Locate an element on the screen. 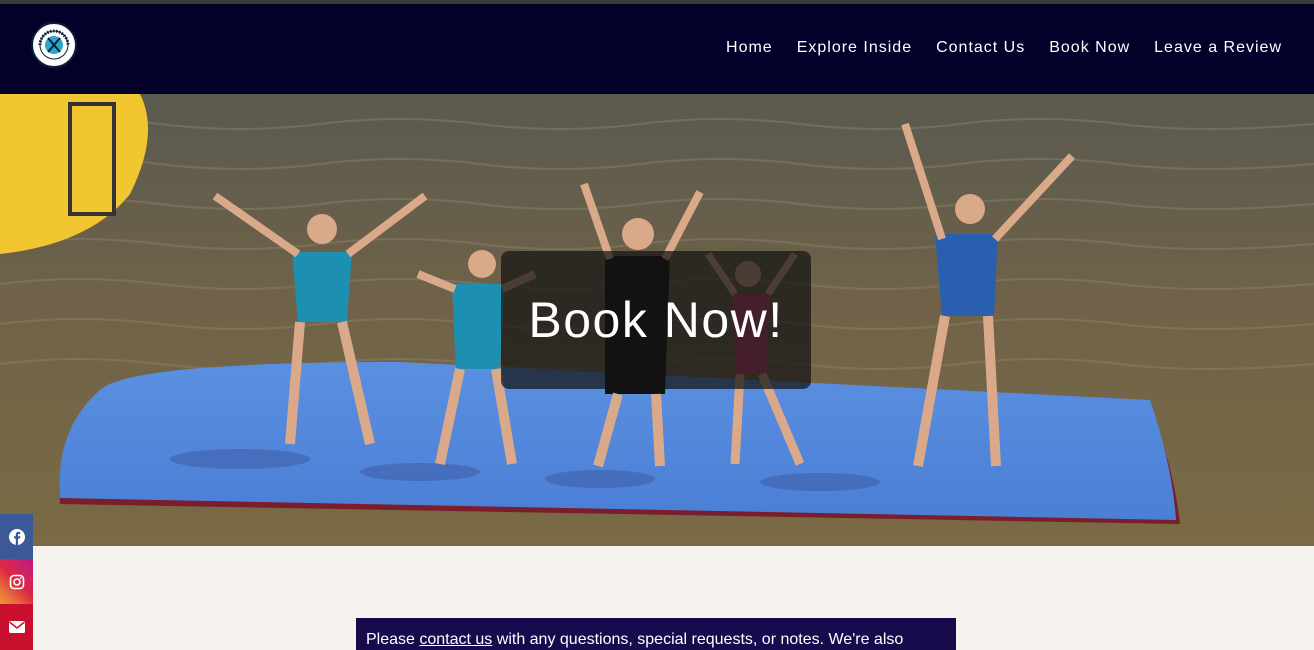 The image size is (1314, 650). facebook-icon is located at coordinates (16, 536).